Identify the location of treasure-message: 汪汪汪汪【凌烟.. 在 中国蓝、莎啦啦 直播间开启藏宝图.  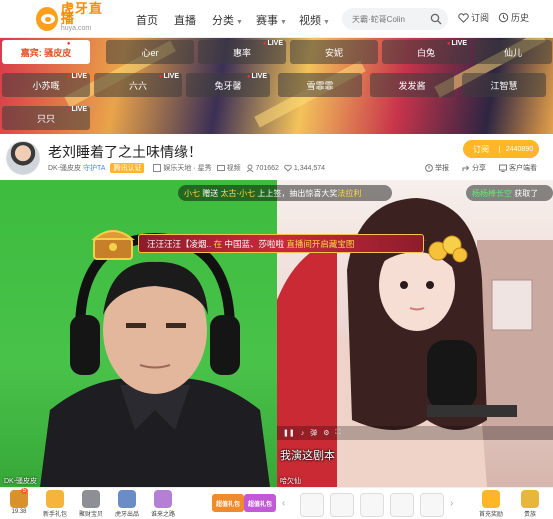
(281, 243).